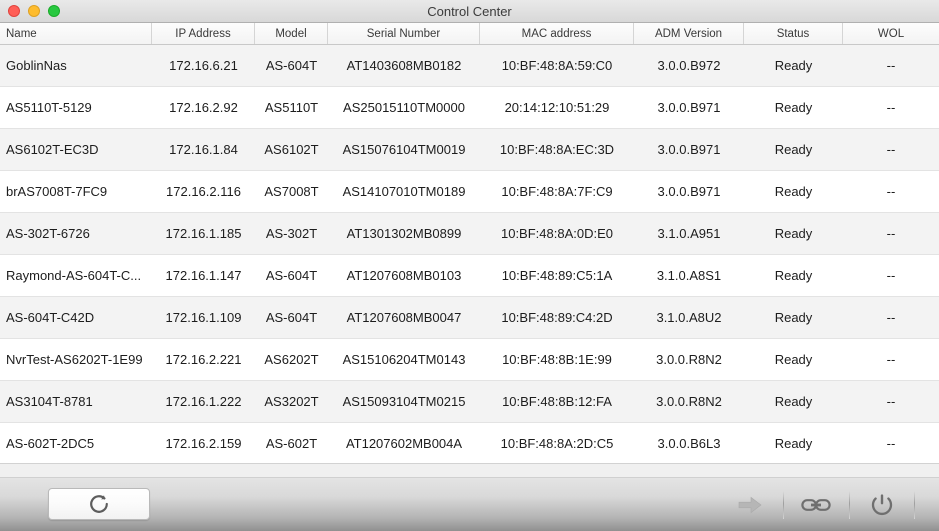 This screenshot has height=531, width=939. Describe the element at coordinates (557, 149) in the screenshot. I see `cell-mac-text: 10:BF:48:8A:EC:3D` at that location.